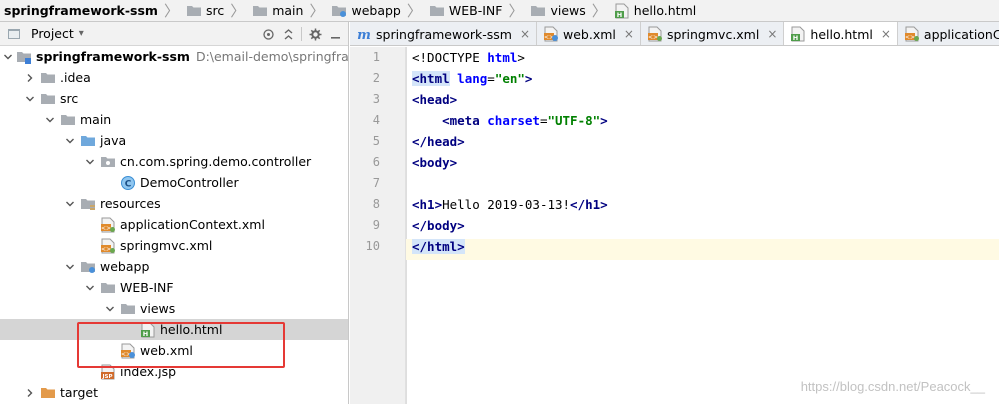 Image resolution: width=999 pixels, height=404 pixels. Describe the element at coordinates (174, 77) in the screenshot. I see `tree-item-idea: .idea` at that location.